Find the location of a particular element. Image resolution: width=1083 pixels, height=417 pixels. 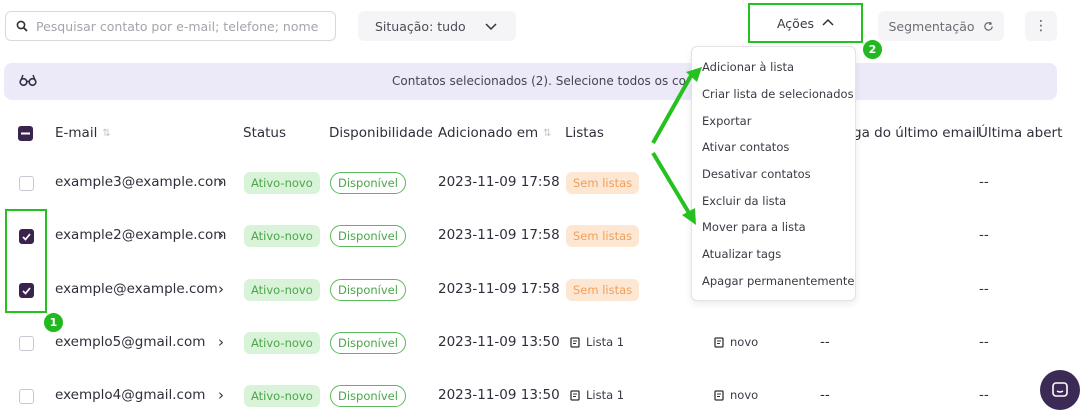

row-email: example3@example.com is located at coordinates (140, 182).